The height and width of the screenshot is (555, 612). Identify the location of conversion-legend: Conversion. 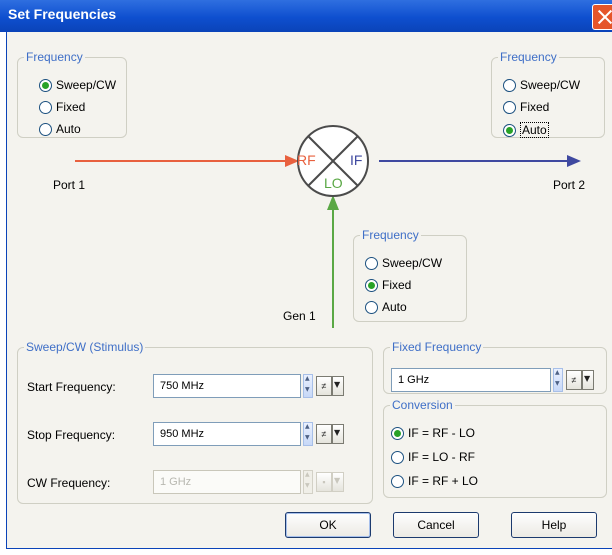
(422, 405).